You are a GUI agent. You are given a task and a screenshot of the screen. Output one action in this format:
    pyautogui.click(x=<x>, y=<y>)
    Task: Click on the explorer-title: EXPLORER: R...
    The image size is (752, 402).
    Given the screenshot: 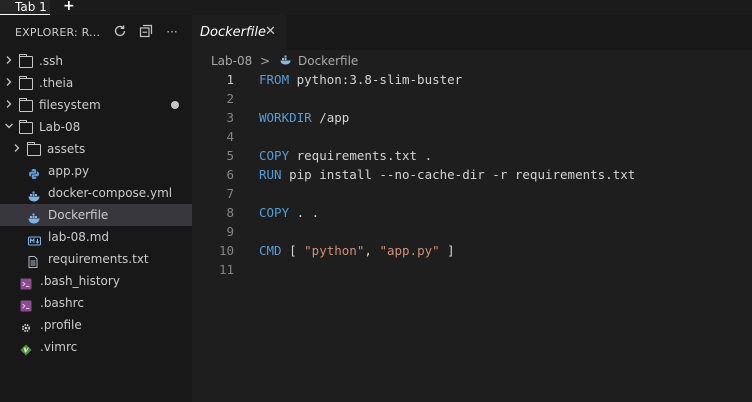 What is the action you would take?
    pyautogui.click(x=58, y=32)
    